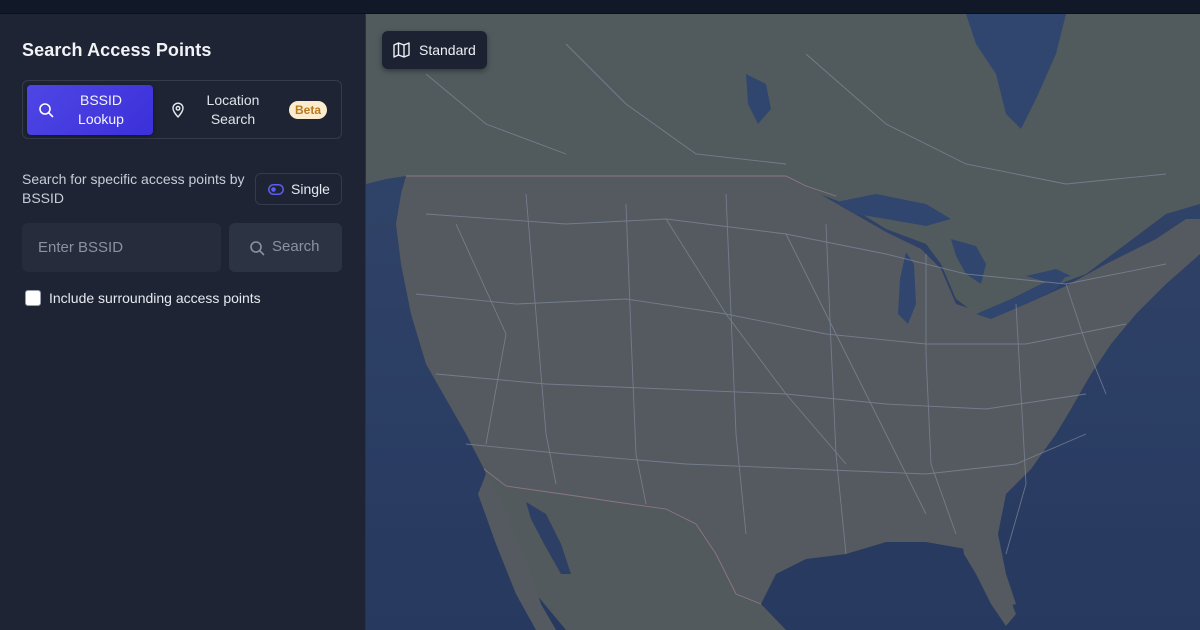  What do you see at coordinates (33, 298) in the screenshot?
I see `include-surrounding-checkbox` at bounding box center [33, 298].